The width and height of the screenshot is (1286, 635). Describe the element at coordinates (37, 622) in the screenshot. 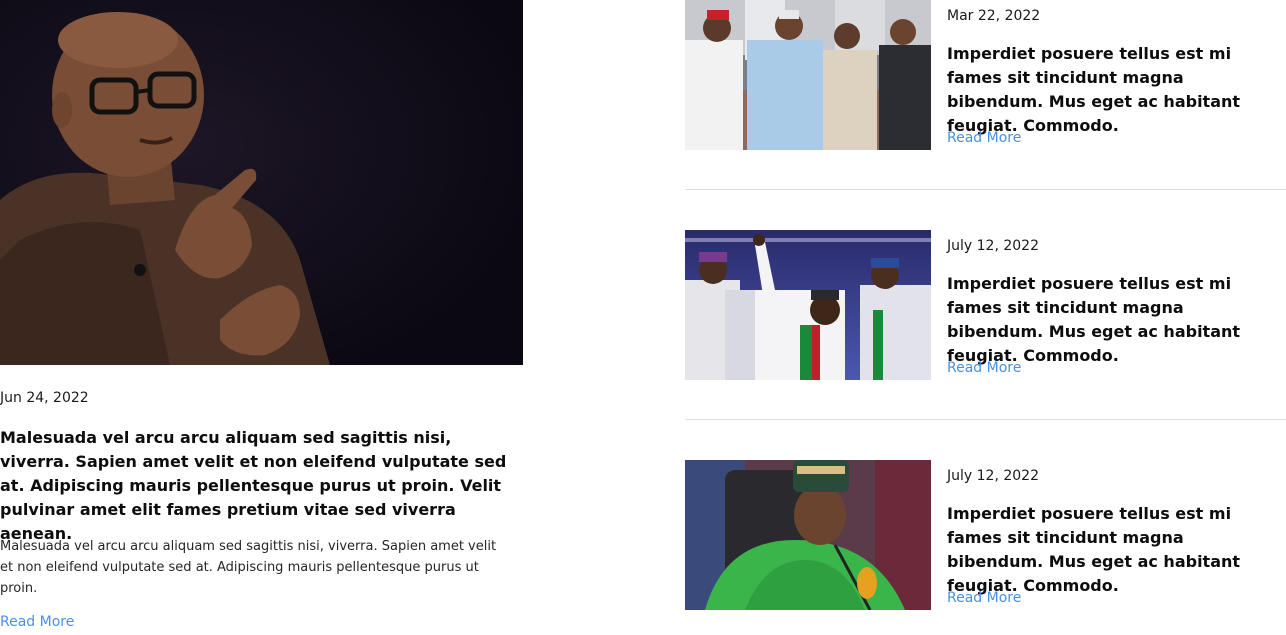

I see `featured-read-more-link: Read More` at that location.